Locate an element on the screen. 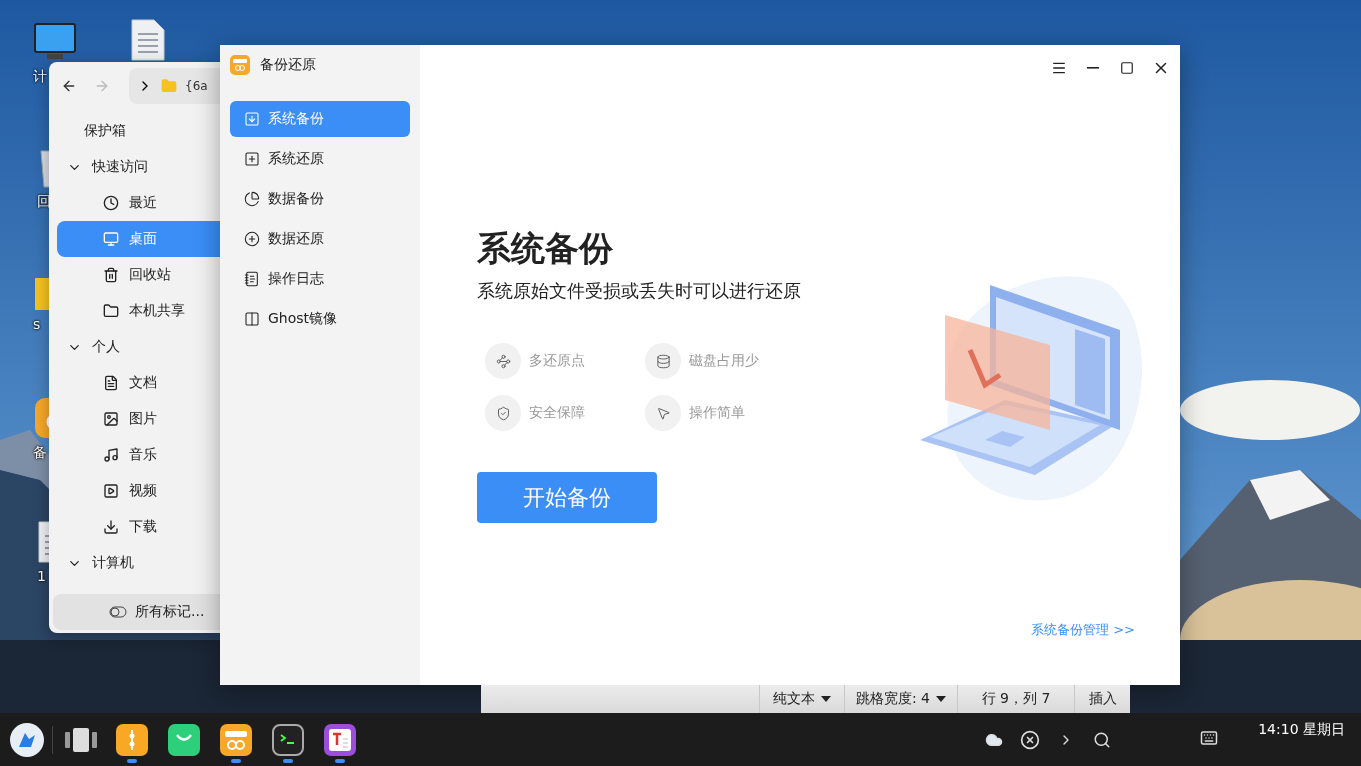 This screenshot has height=766, width=1361. sidebar-group: 快速访问 is located at coordinates (138, 167).